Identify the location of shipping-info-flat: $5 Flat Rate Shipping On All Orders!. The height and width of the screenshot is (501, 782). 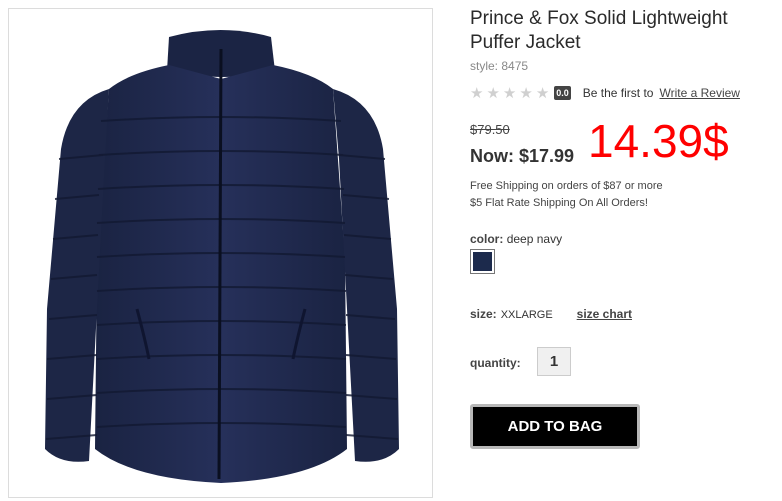
(559, 203).